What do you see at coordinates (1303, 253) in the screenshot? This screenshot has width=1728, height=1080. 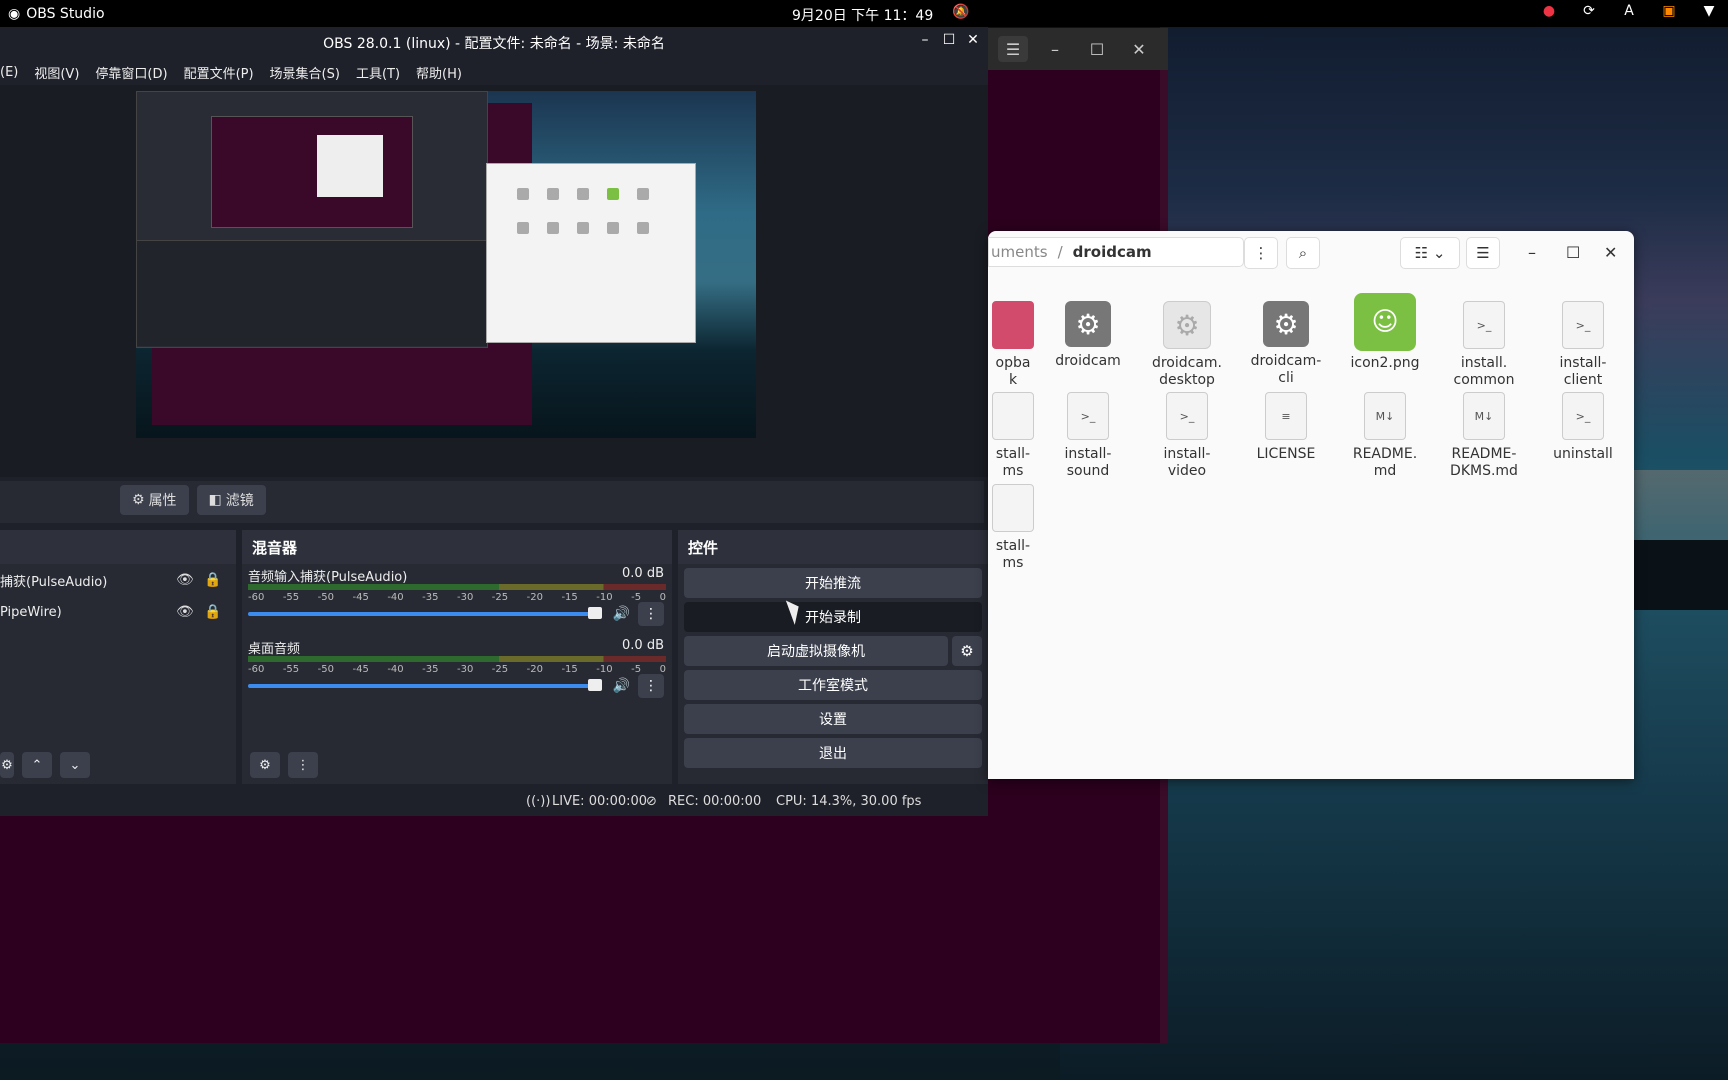 I see `search-icon: ⌕` at bounding box center [1303, 253].